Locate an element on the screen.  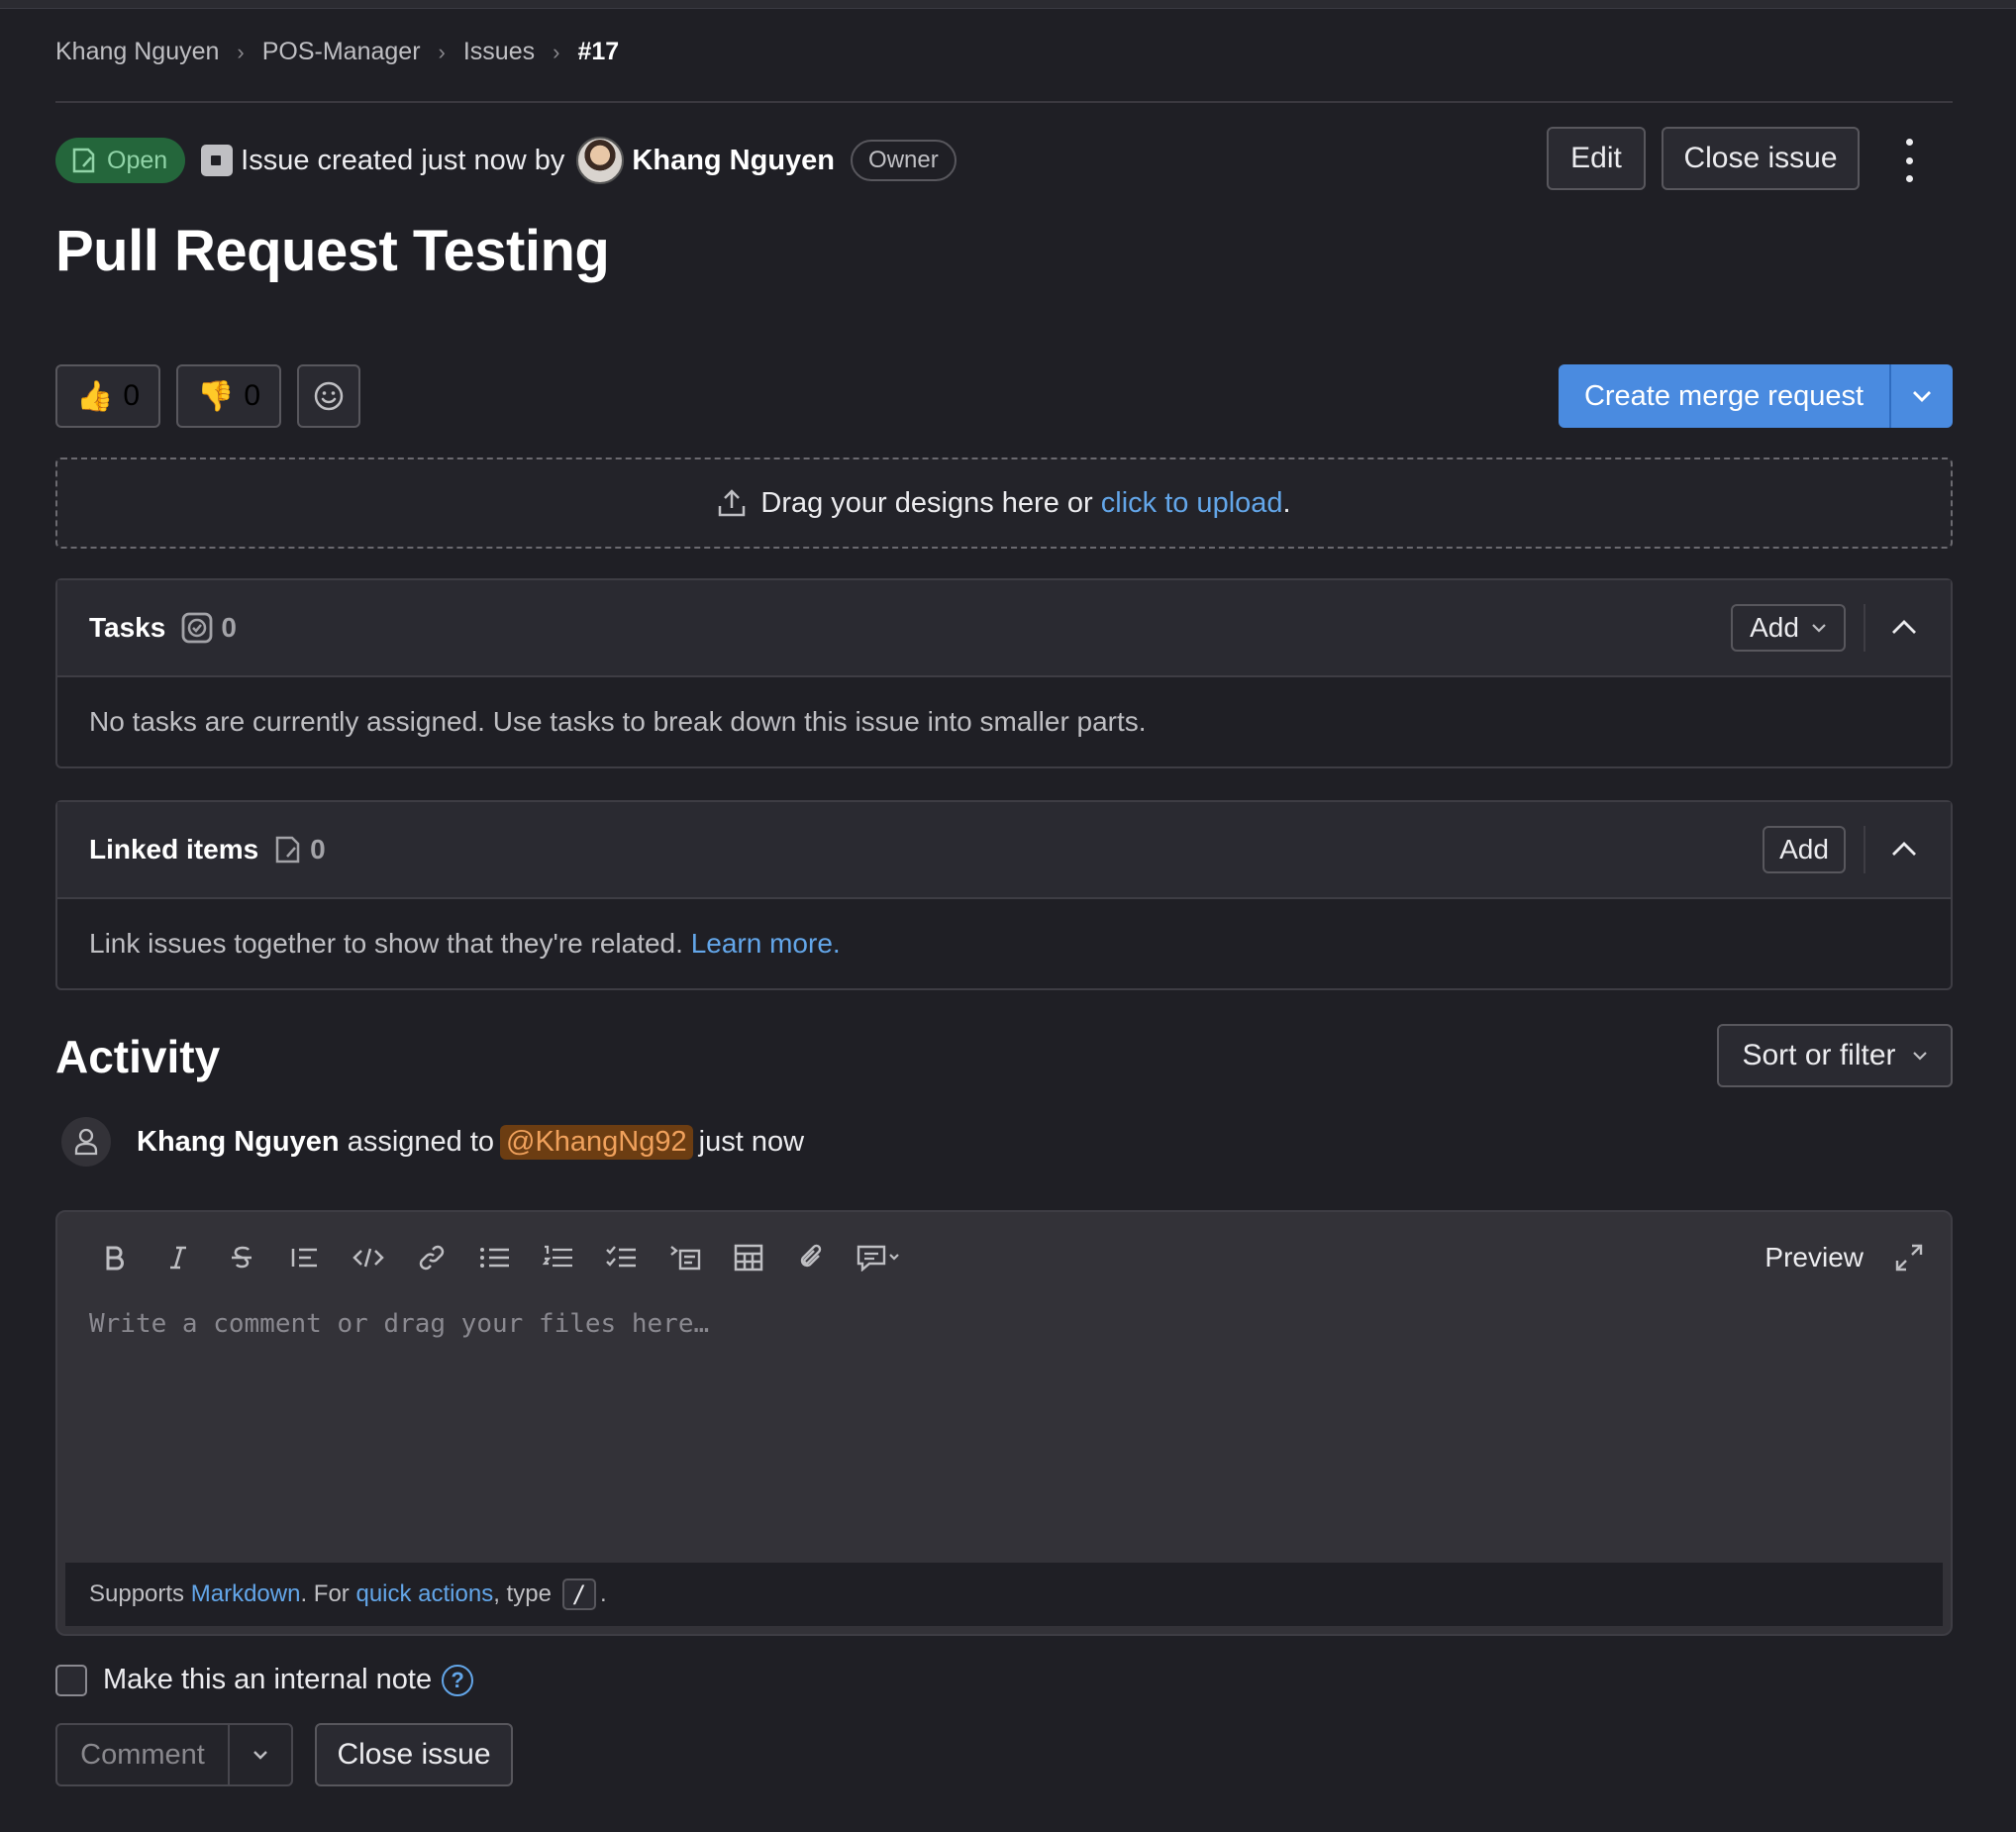
tasks-add-button: Add is located at coordinates (1788, 628).